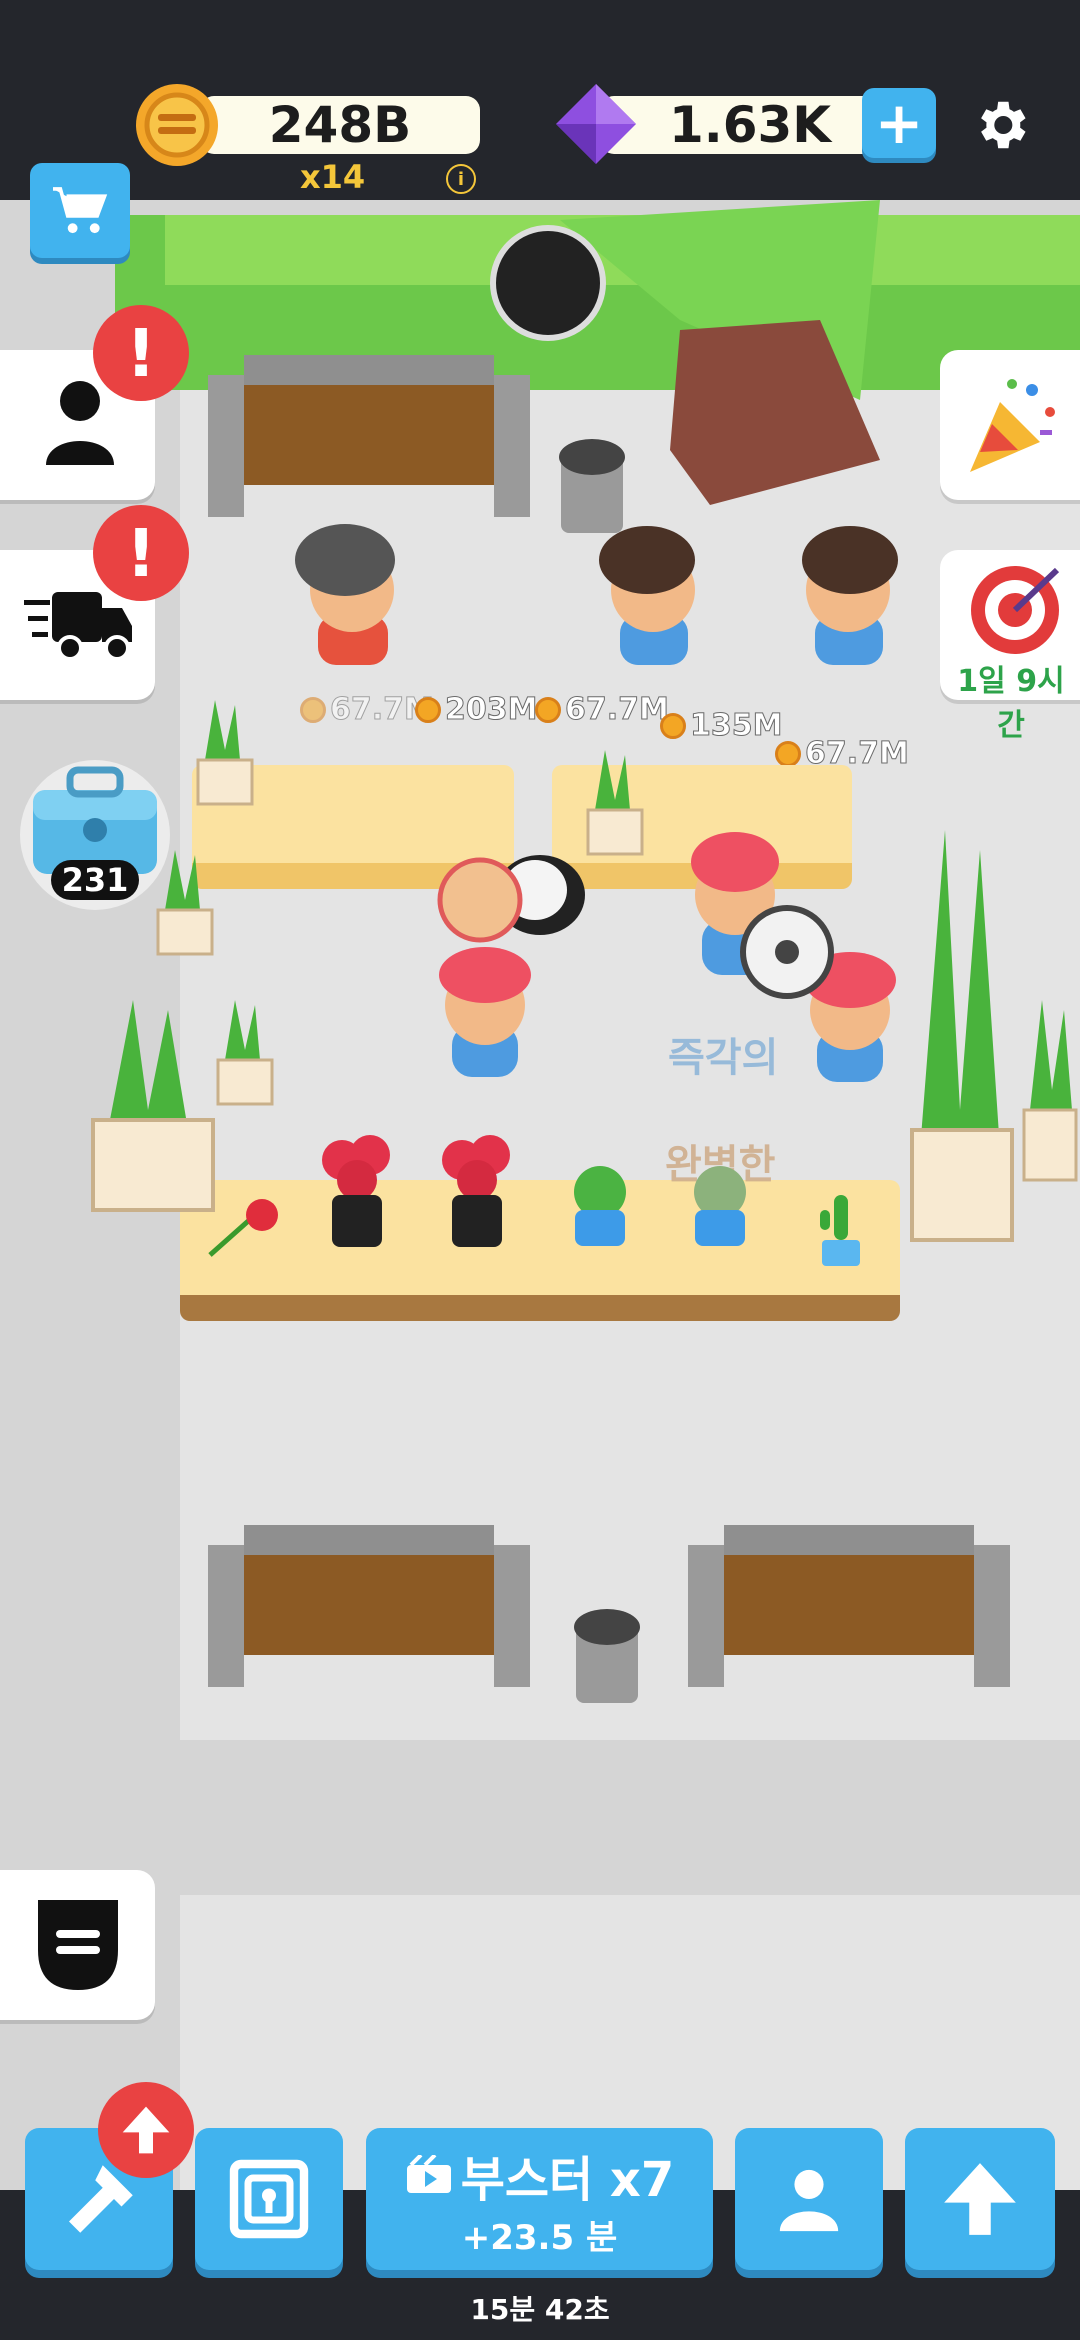 The height and width of the screenshot is (2340, 1080). I want to click on bench-top, so click(369, 436).